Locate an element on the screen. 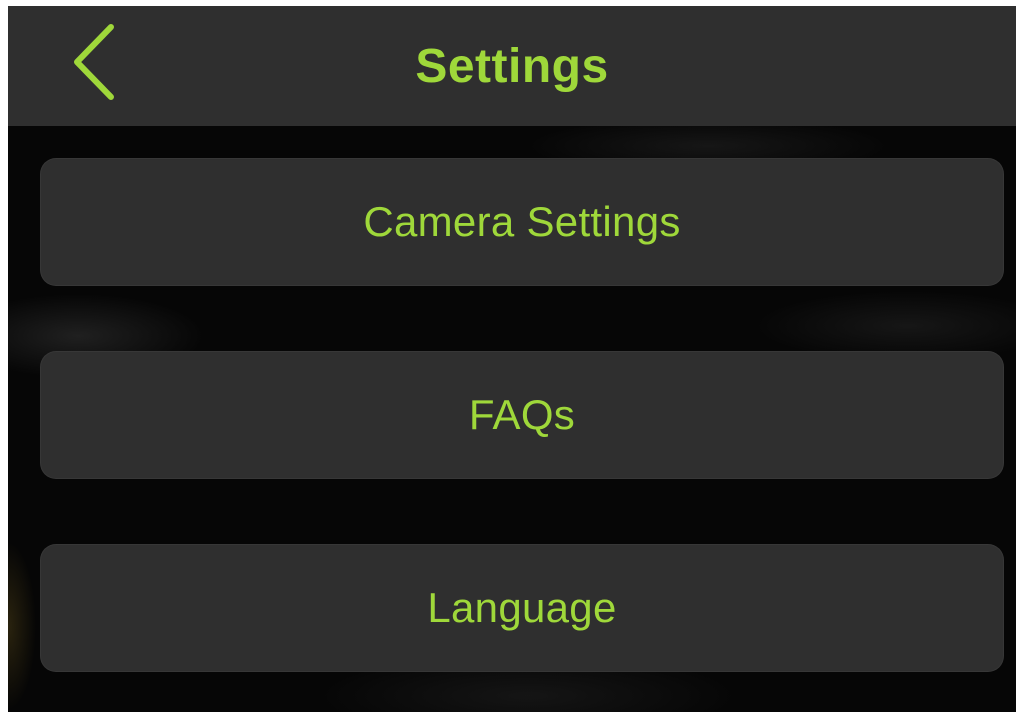 This screenshot has height=718, width=1023. page-title: Settings is located at coordinates (512, 66).